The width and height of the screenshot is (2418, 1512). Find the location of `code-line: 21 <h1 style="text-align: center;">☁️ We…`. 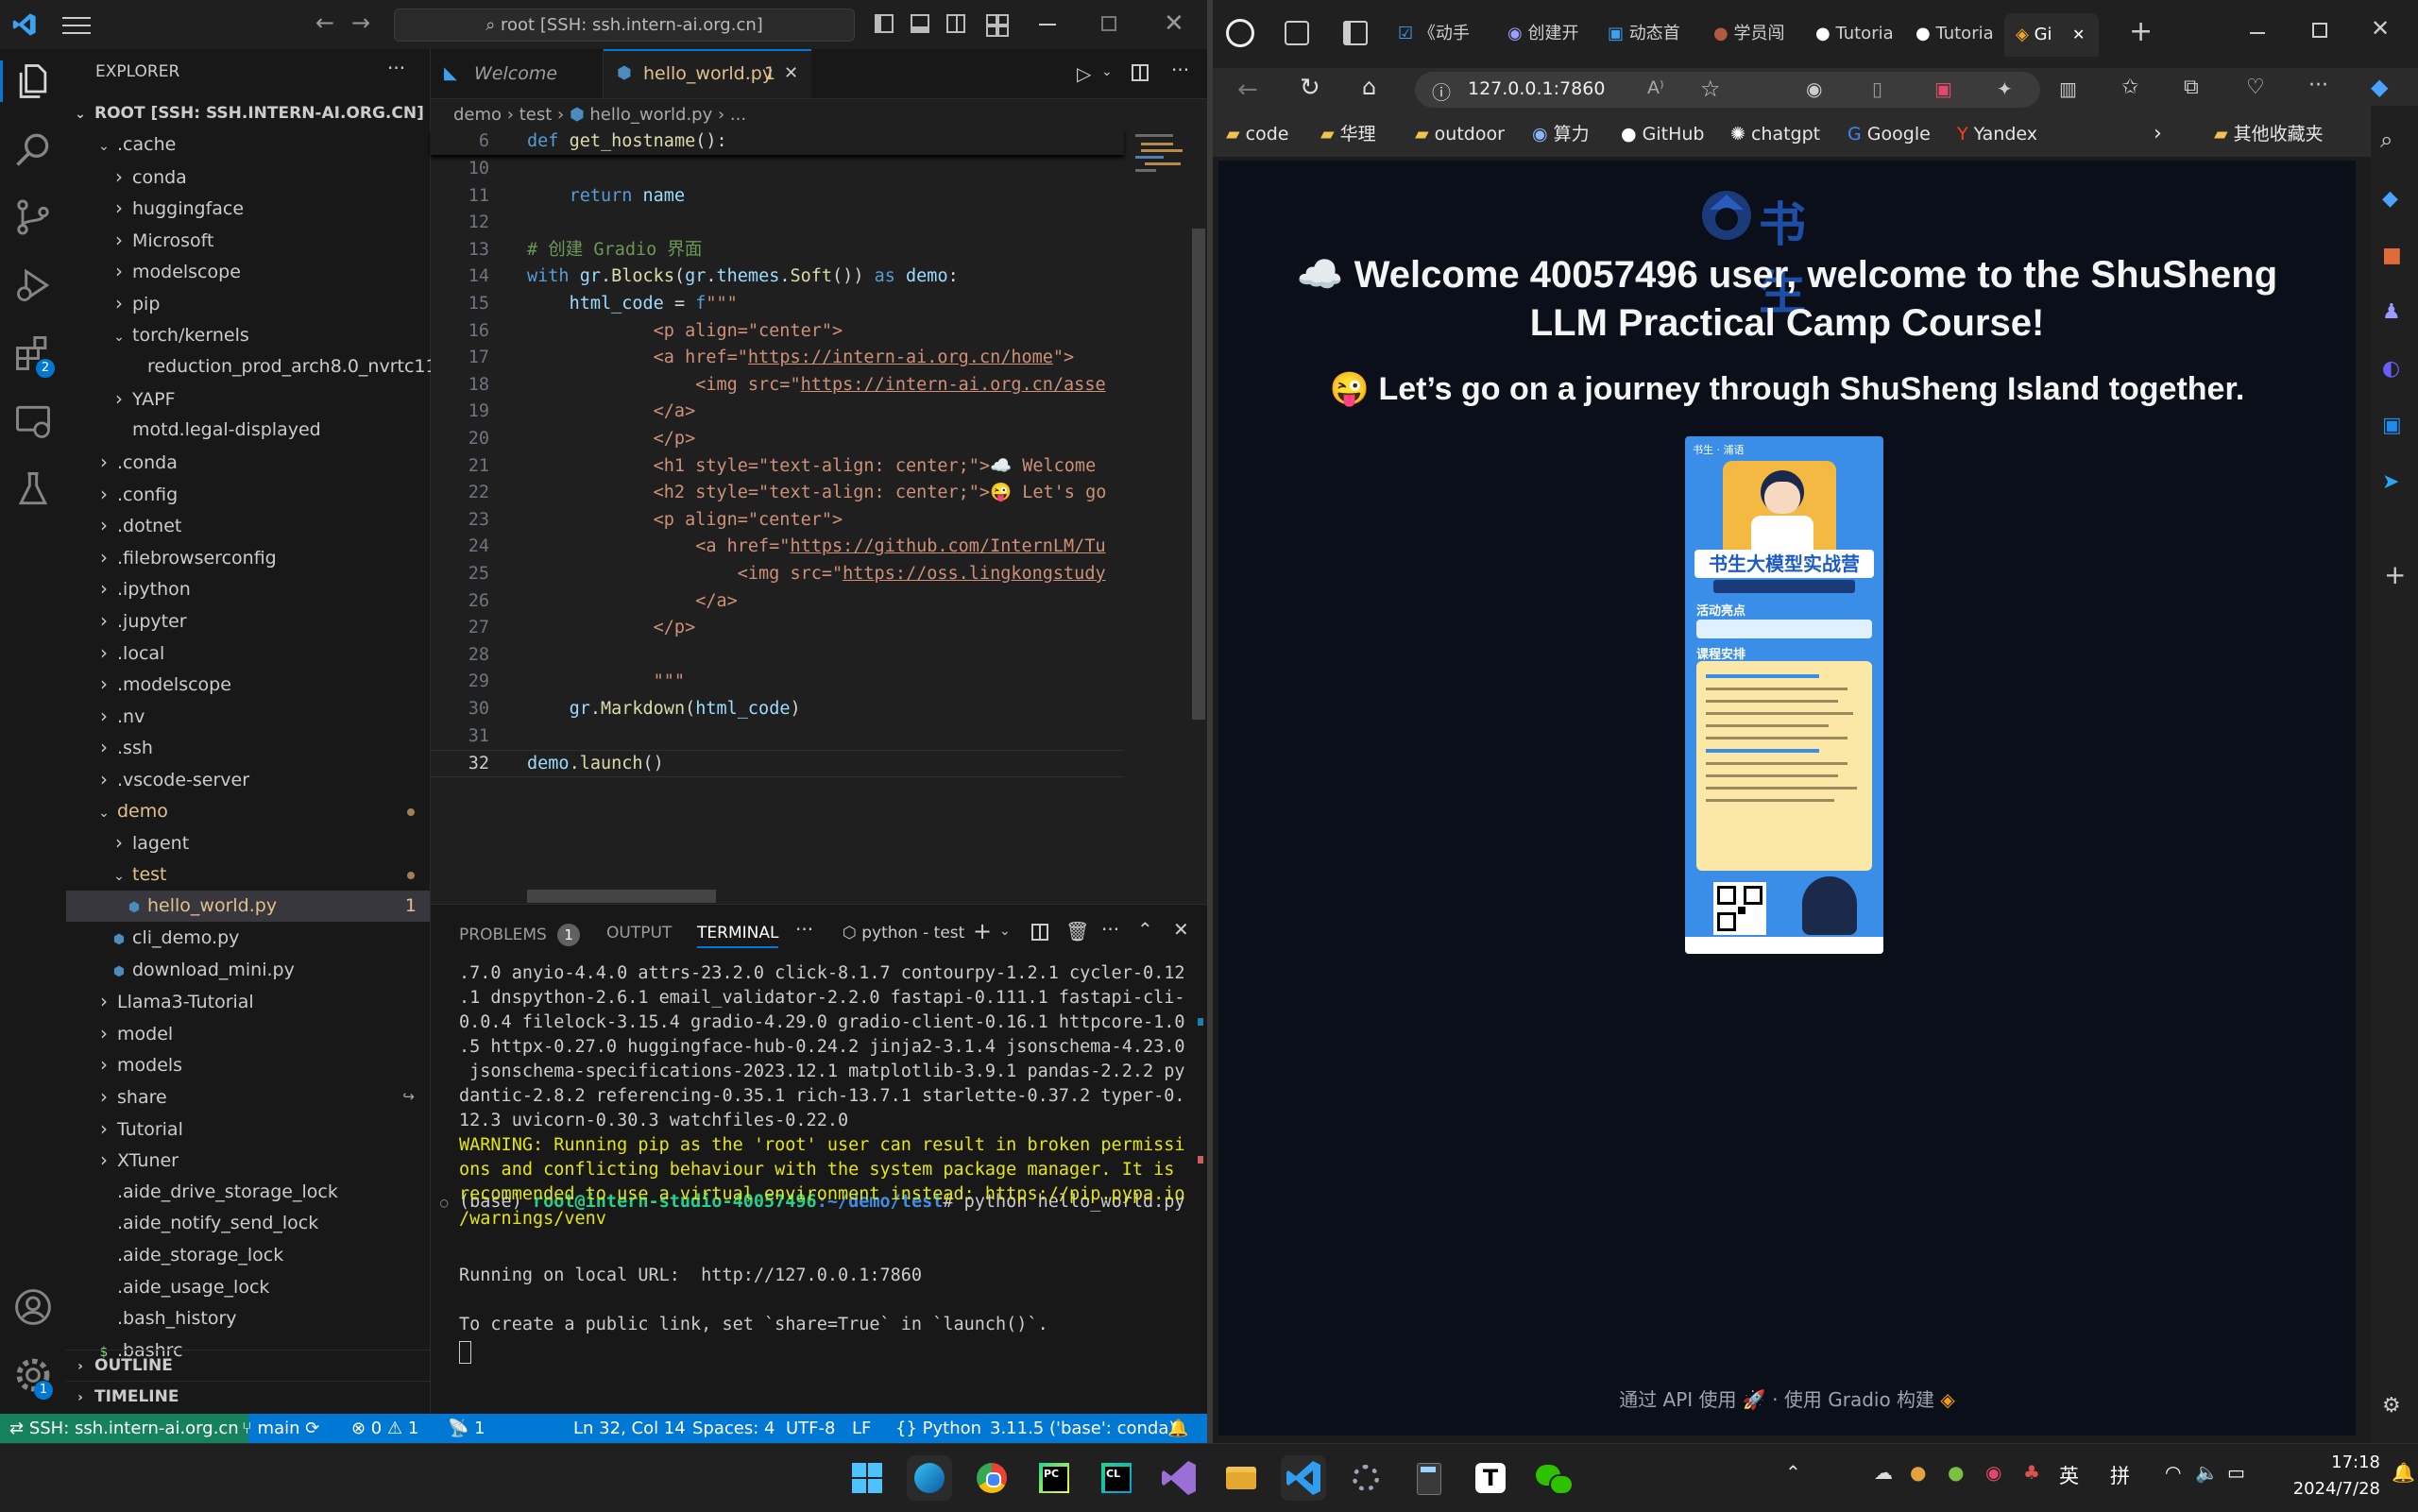

code-line: 21 <h1 style="text-align: center;">☁️ We… is located at coordinates (777, 467).